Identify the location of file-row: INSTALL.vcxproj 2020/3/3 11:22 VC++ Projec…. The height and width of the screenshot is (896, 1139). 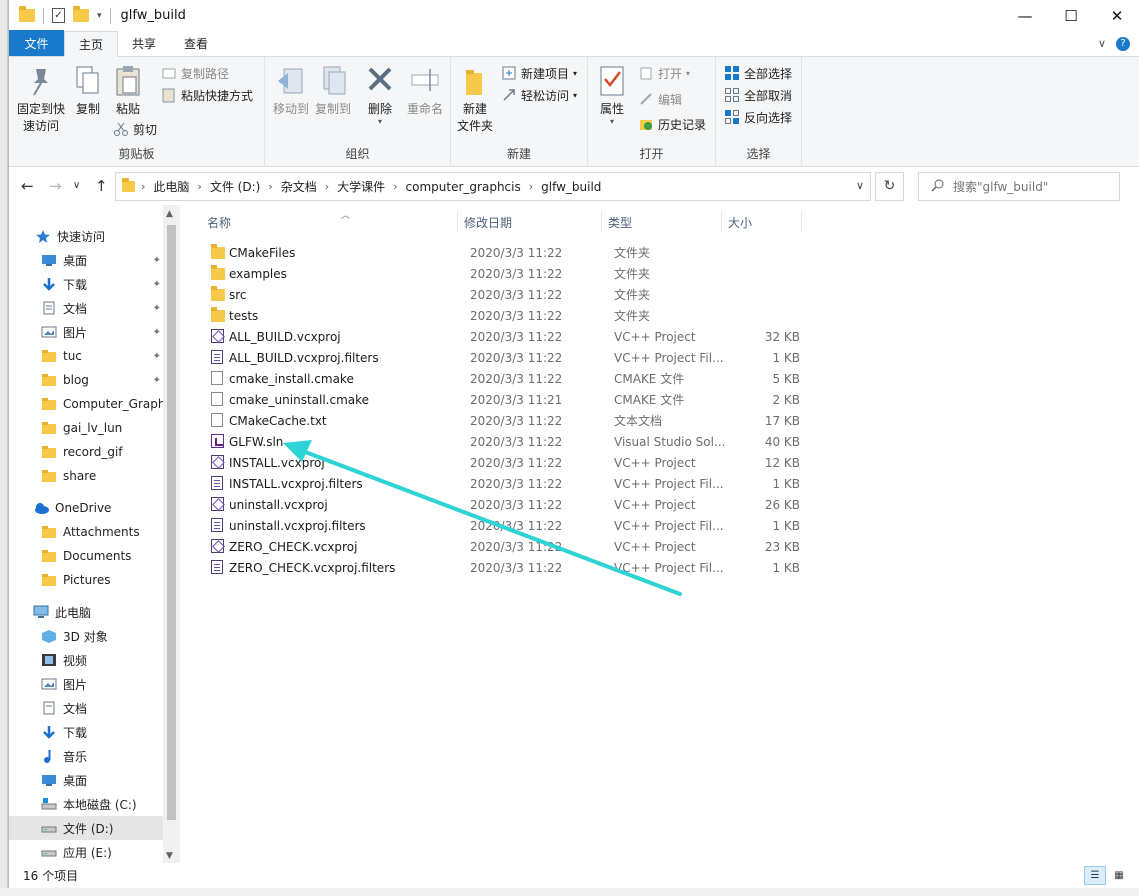
(497, 462).